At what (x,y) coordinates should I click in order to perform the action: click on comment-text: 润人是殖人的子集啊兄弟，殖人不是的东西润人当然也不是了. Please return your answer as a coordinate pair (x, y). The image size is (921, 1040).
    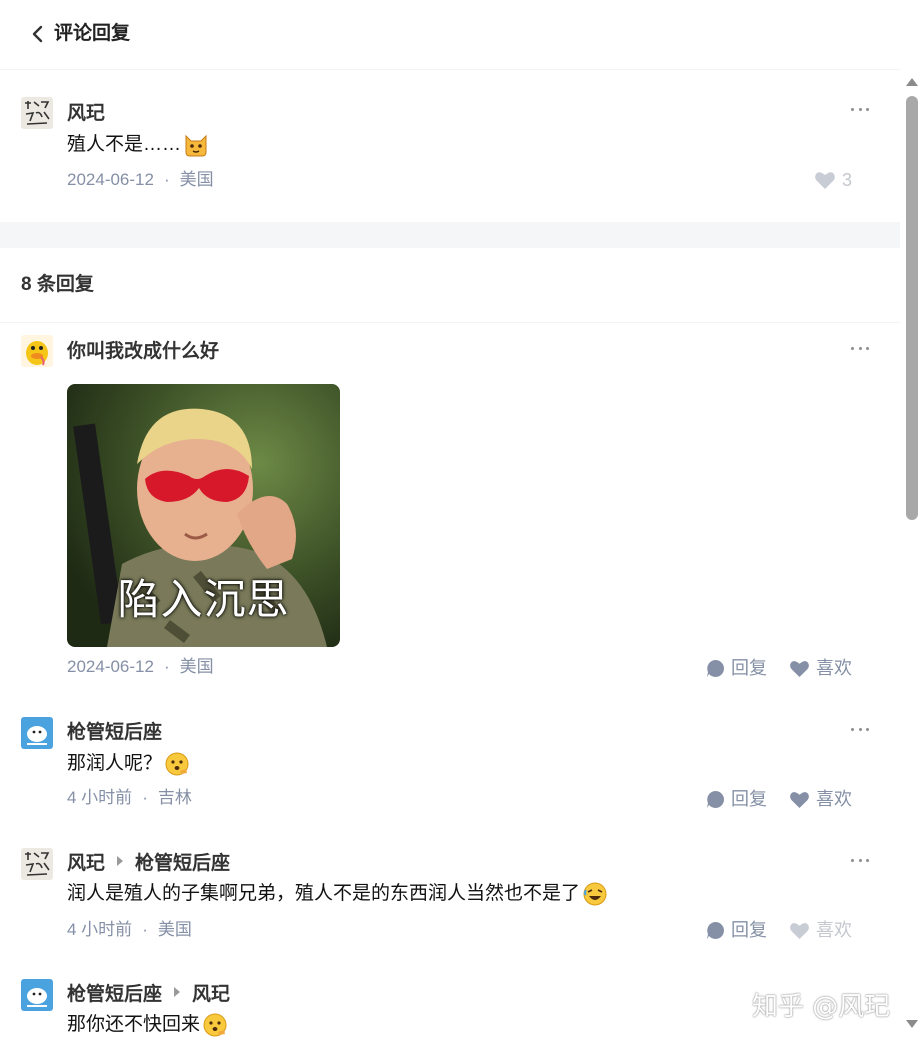
    Looking at the image, I should click on (337, 894).